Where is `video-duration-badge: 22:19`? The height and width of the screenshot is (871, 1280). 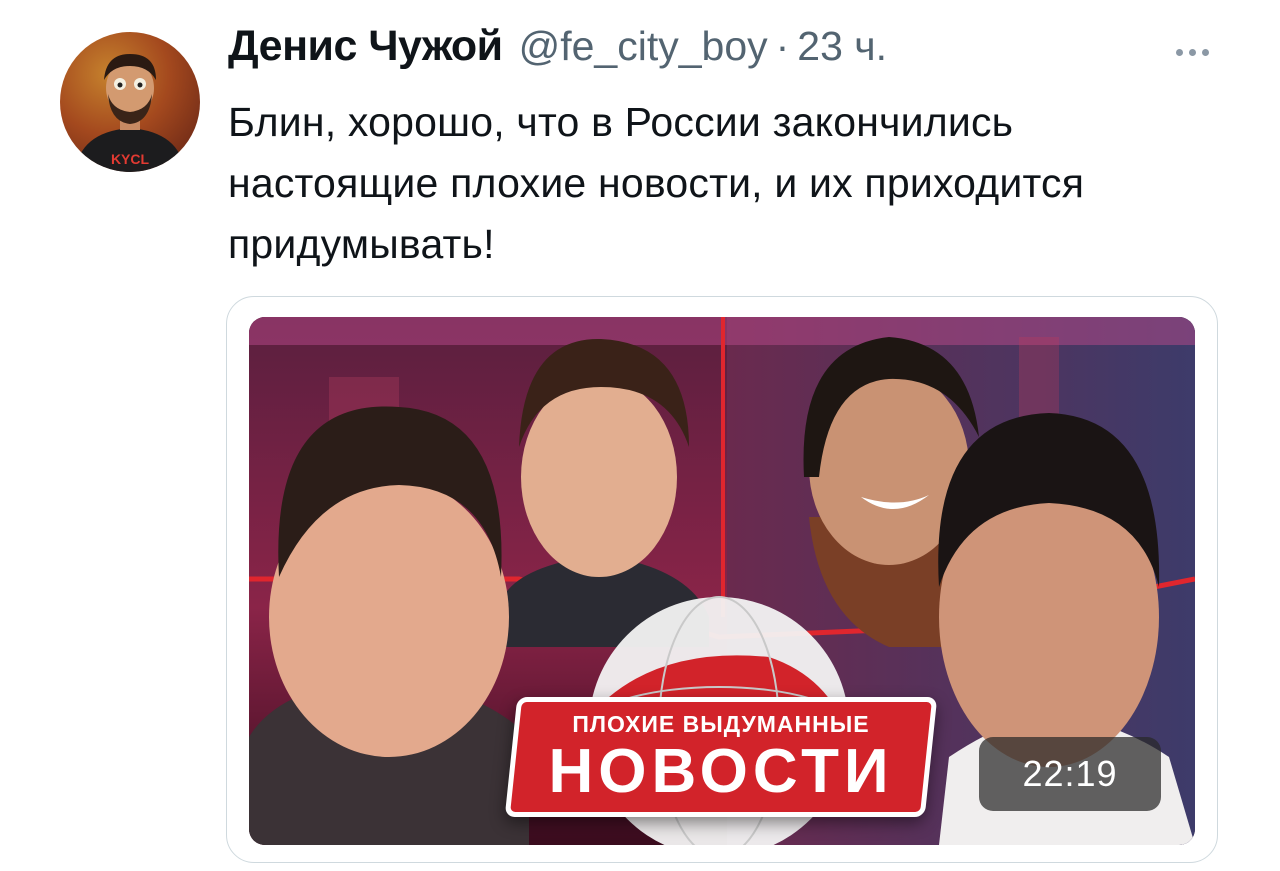 video-duration-badge: 22:19 is located at coordinates (1070, 774).